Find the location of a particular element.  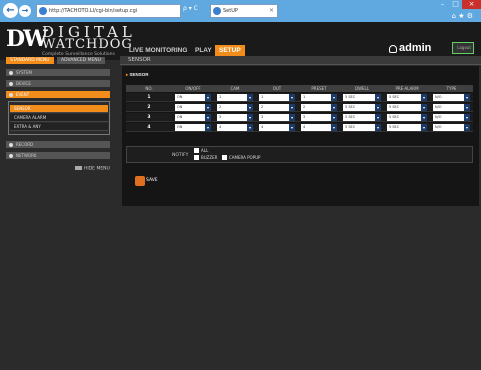

toolbar-icons: ⌂ ★ ⚙ is located at coordinates (462, 16).